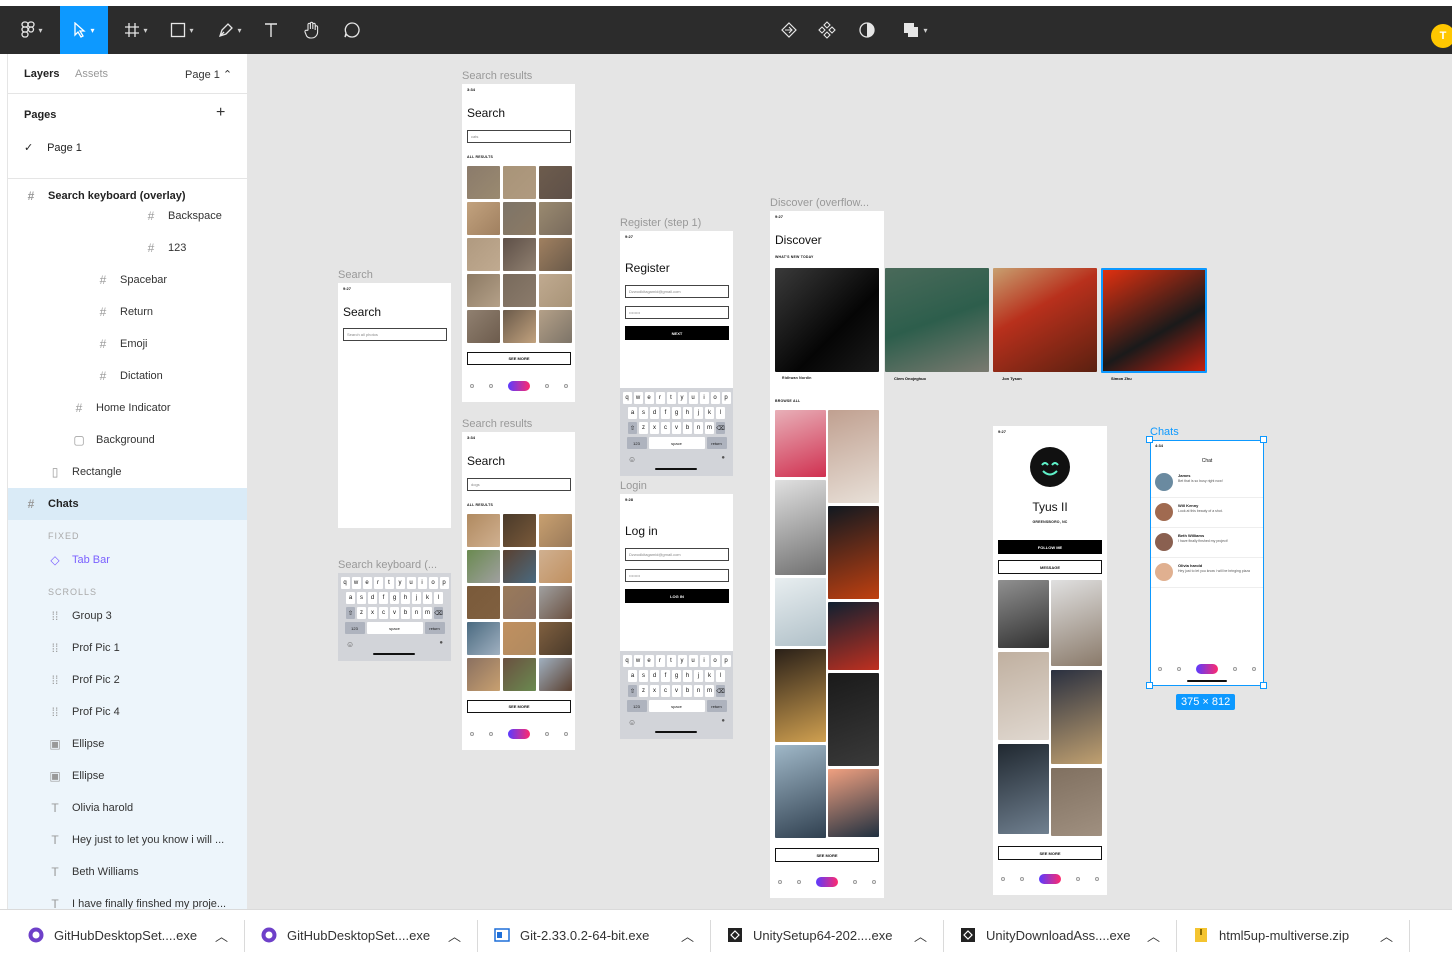 This screenshot has width=1452, height=959. What do you see at coordinates (182, 30) in the screenshot?
I see `shape-tool-button: ▾` at bounding box center [182, 30].